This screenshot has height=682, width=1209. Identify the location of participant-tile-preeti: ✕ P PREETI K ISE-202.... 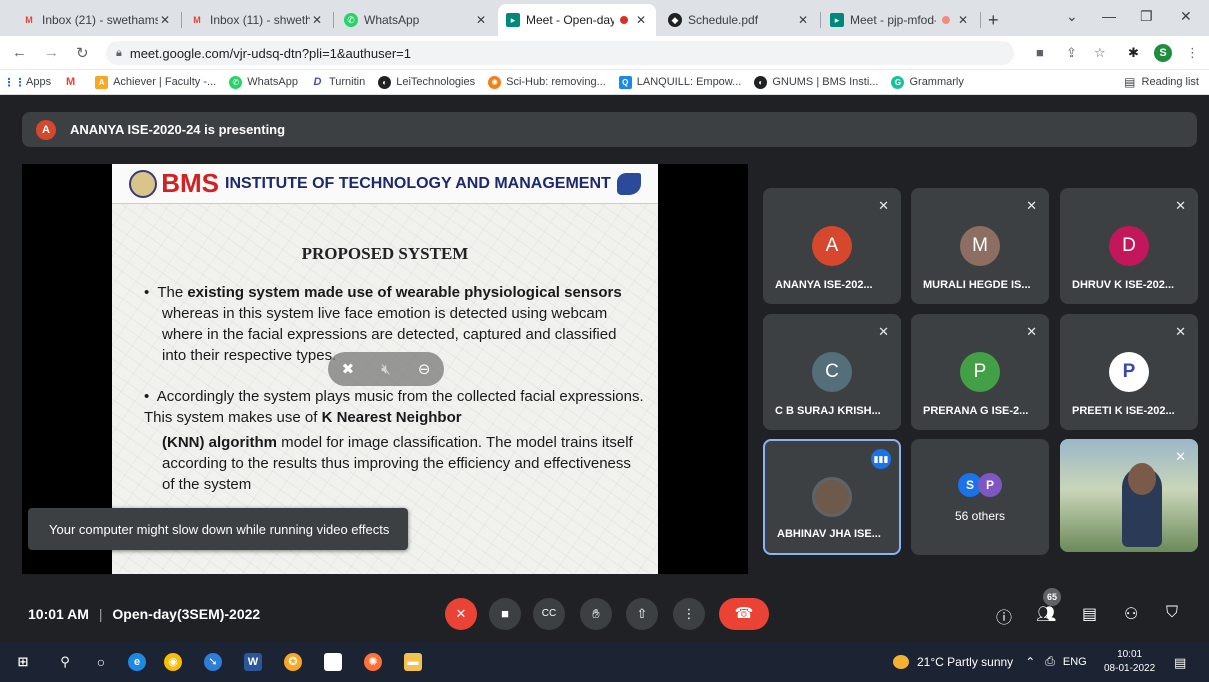
(1129, 372).